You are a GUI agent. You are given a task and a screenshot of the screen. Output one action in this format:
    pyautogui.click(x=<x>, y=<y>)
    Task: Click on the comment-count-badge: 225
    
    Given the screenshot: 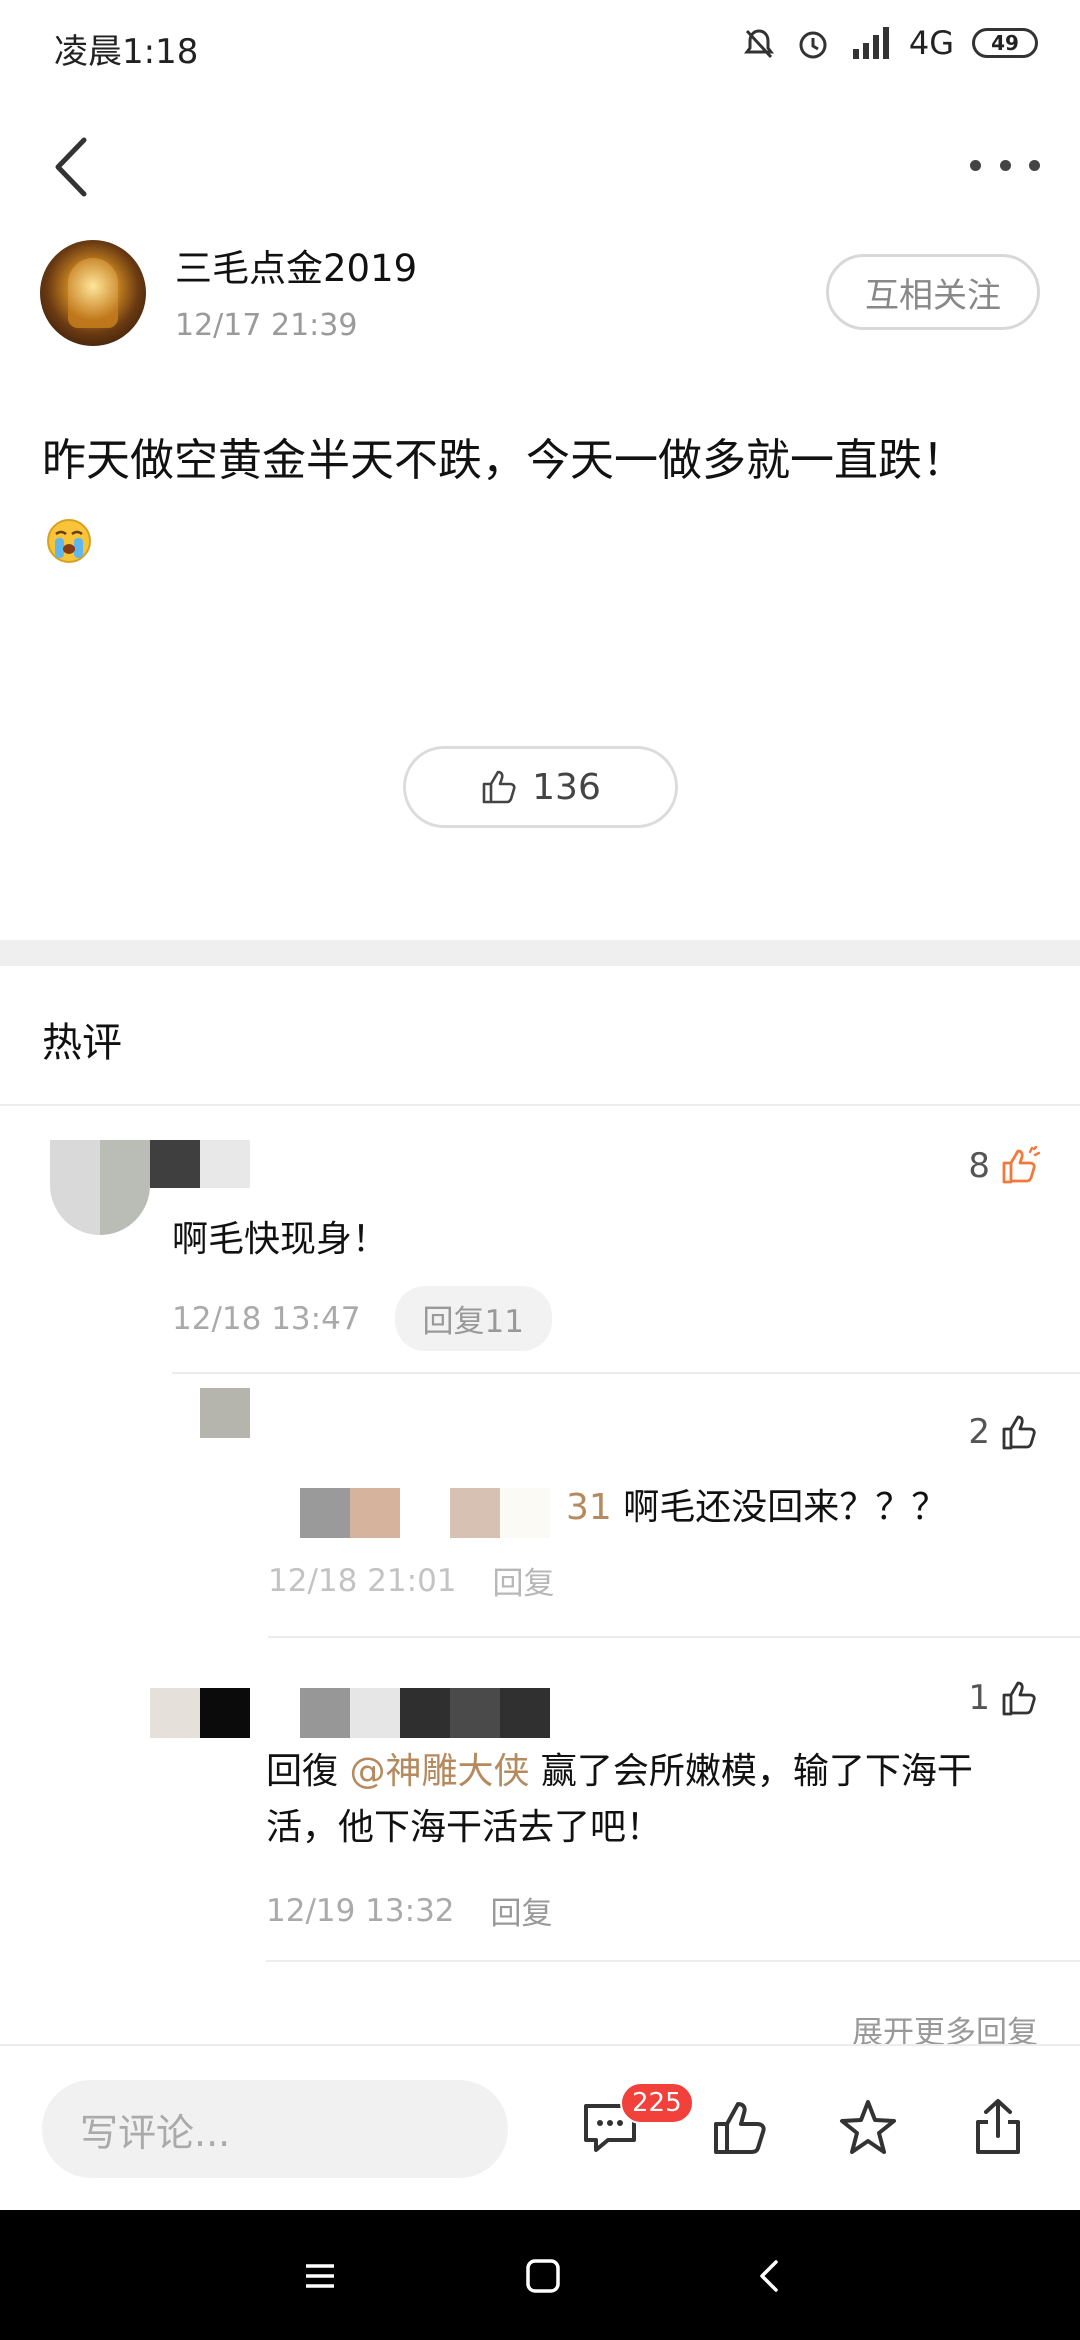 What is the action you would take?
    pyautogui.click(x=657, y=2103)
    